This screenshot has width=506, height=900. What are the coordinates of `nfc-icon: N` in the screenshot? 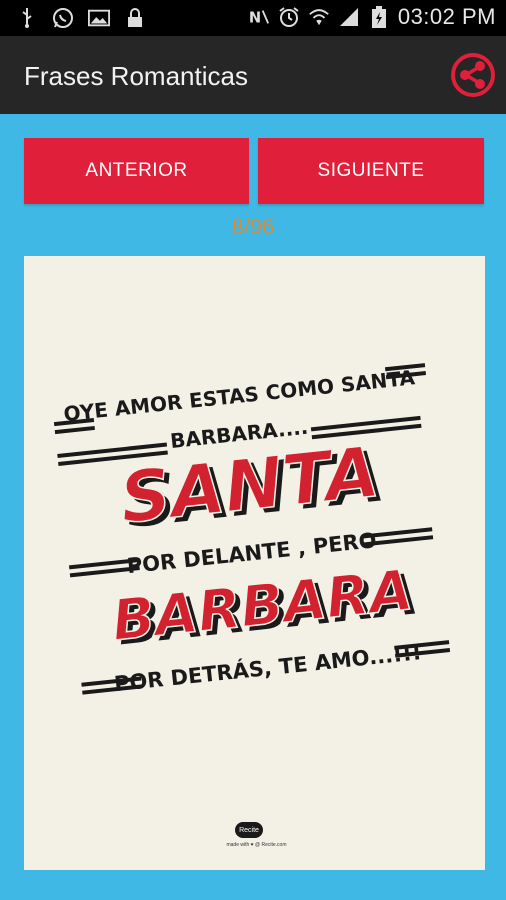 It's located at (259, 17).